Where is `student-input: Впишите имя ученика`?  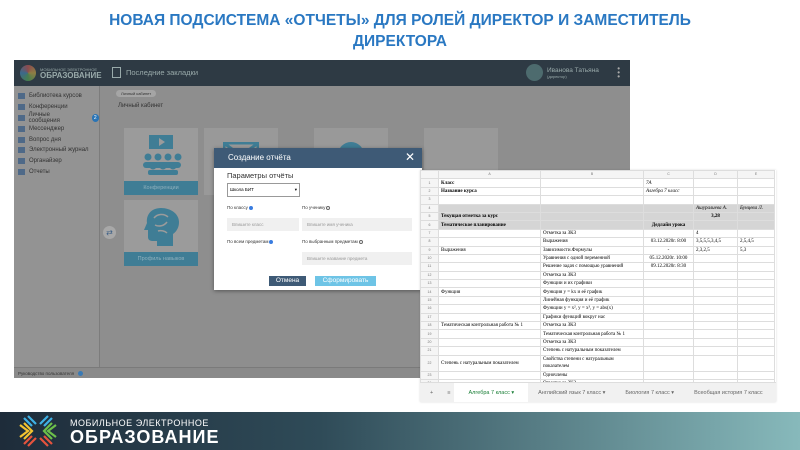 student-input: Впишите имя ученика is located at coordinates (357, 224).